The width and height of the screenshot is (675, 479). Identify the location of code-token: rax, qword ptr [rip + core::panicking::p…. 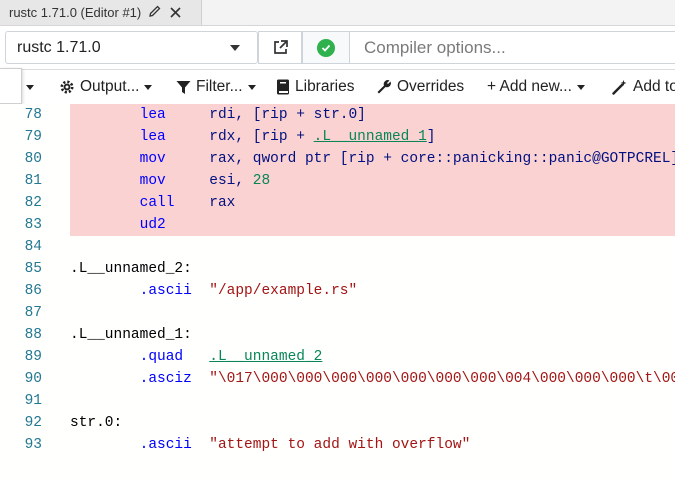
(442, 159).